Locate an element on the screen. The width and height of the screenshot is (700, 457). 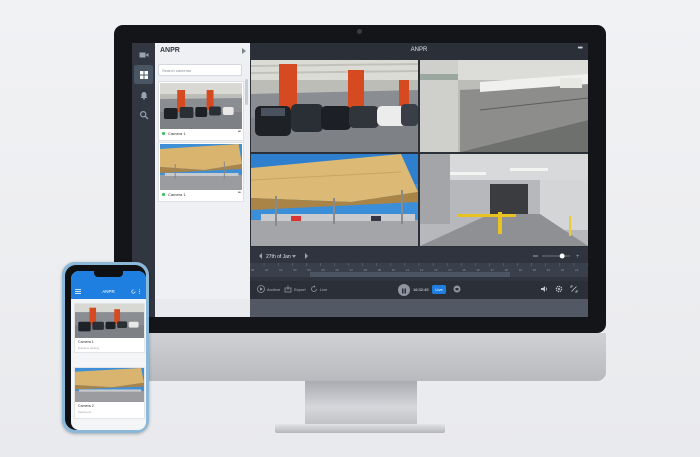
nav-events-button is located at coordinates (143, 94).